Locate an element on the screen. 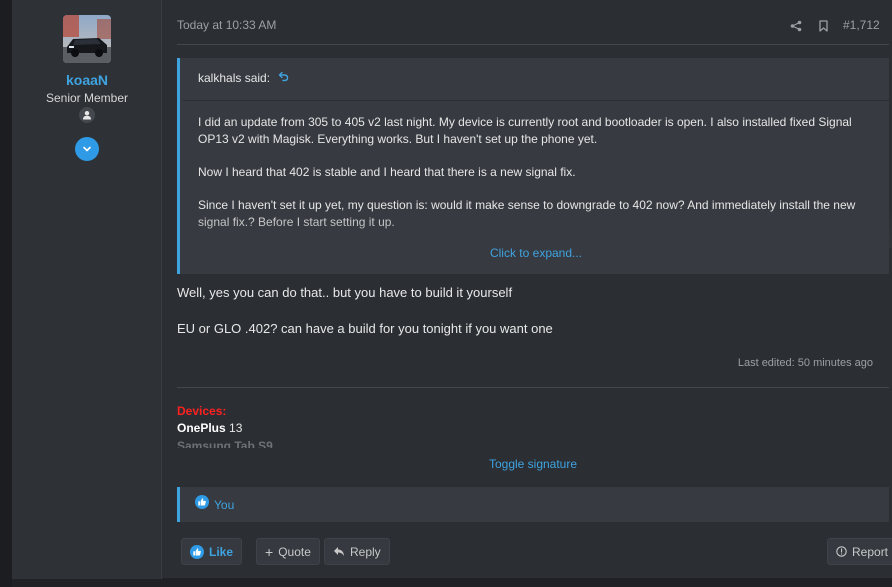 The height and width of the screenshot is (587, 892). quote-author: kalkhals said: is located at coordinates (234, 78).